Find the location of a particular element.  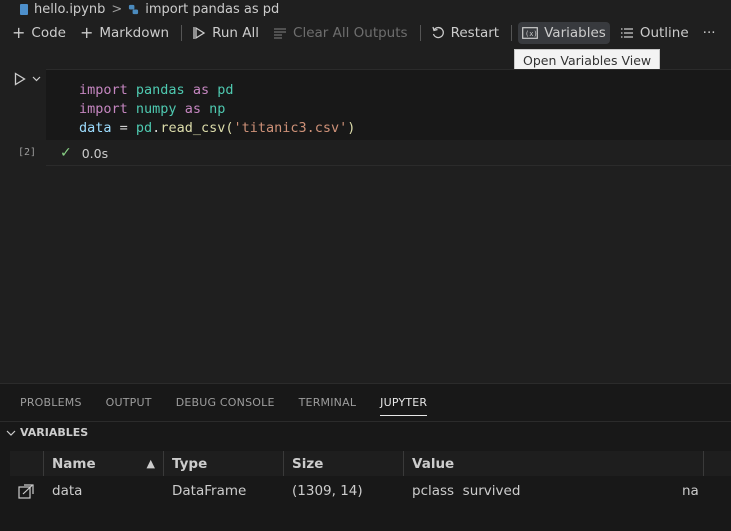

outline-label: Outline is located at coordinates (664, 33).